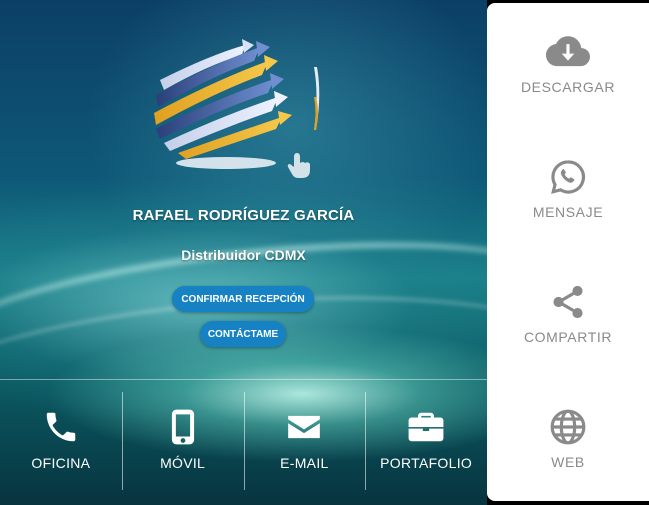 This screenshot has width=649, height=505. Describe the element at coordinates (243, 215) in the screenshot. I see `contact-name: RAFAEL RODRÍGUEZ GARCÍA` at that location.